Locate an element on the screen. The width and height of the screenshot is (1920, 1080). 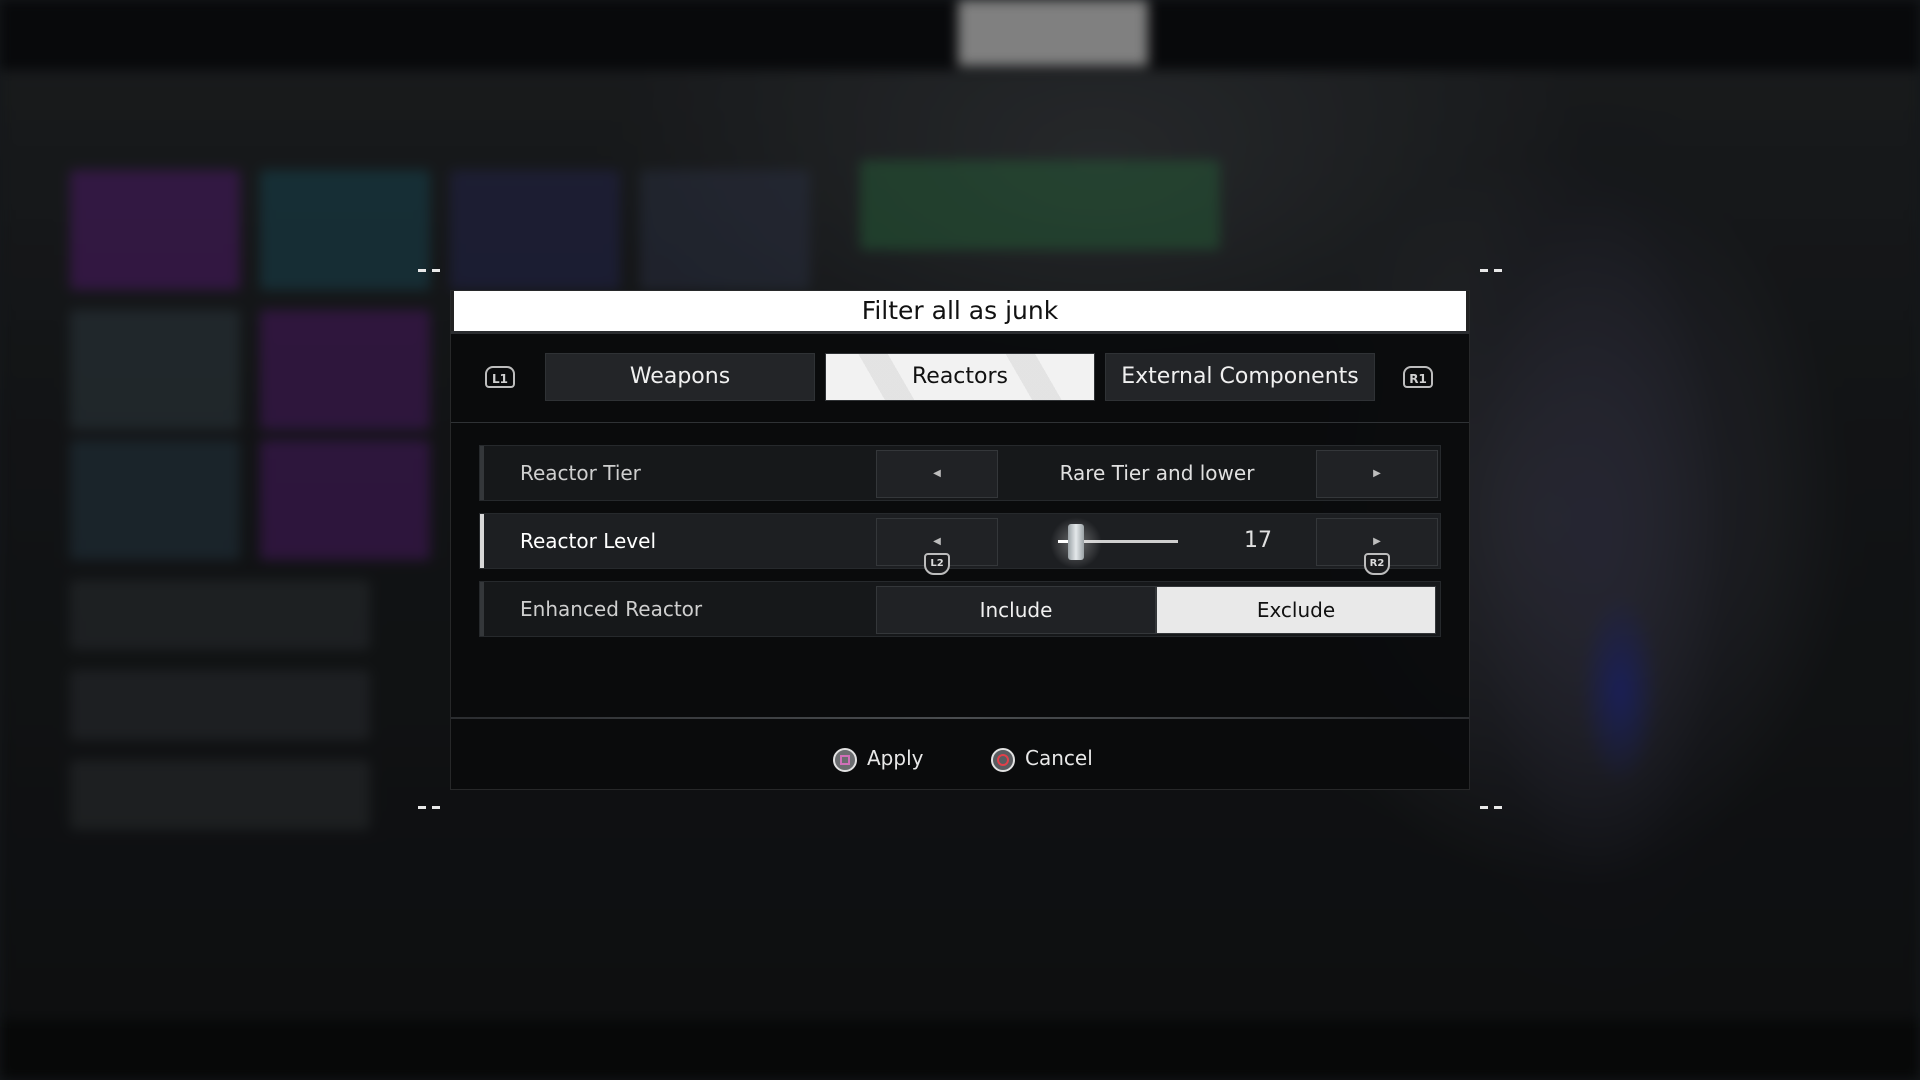
exclude-option-button: Exclude is located at coordinates (1296, 610).